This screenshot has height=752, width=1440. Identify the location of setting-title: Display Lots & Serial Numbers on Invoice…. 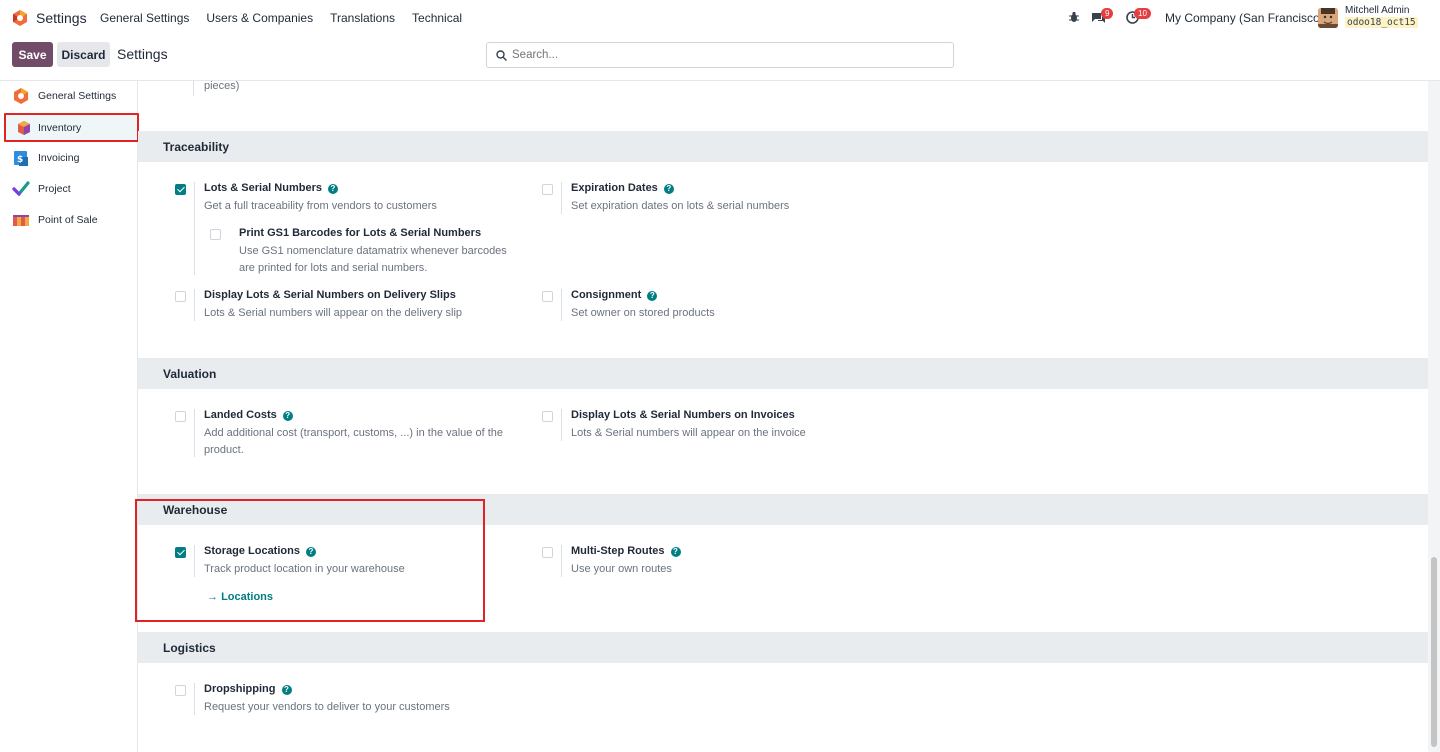
(683, 415).